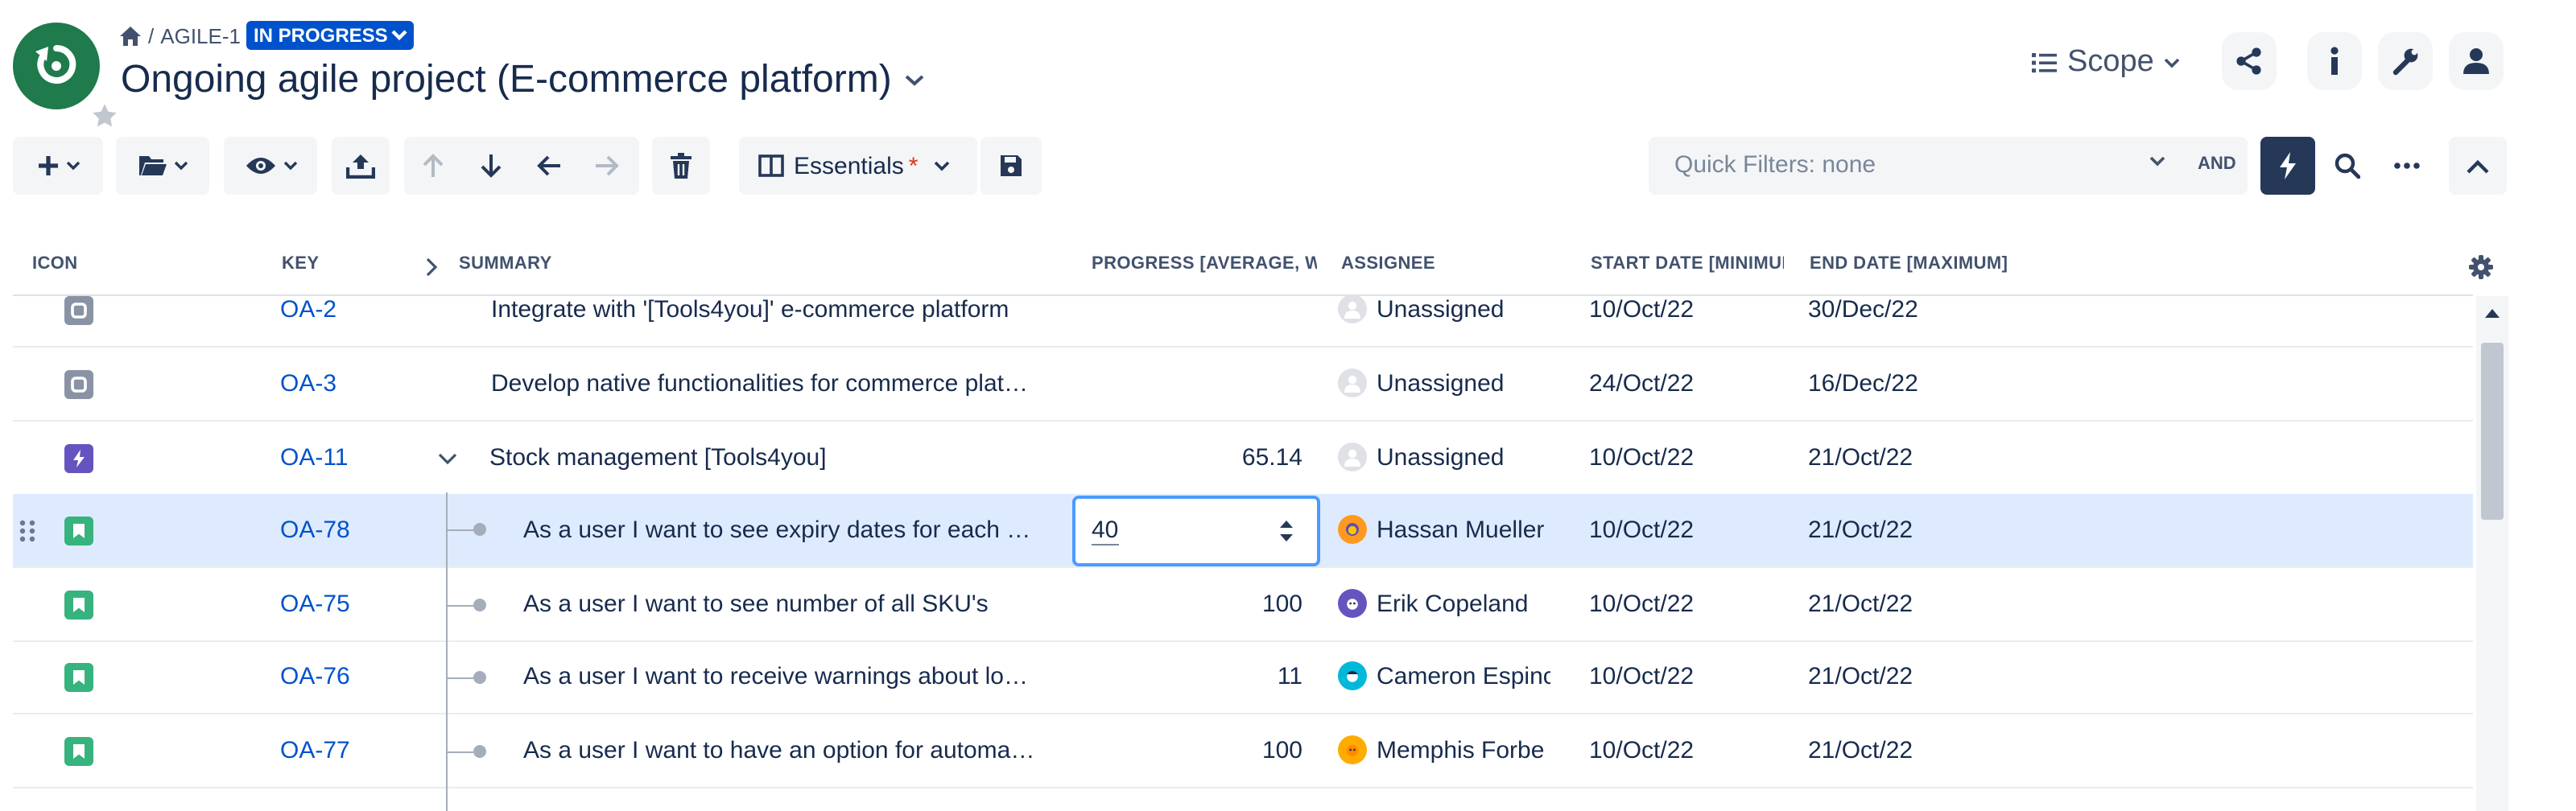 This screenshot has height=811, width=2576. Describe the element at coordinates (1641, 383) in the screenshot. I see `start-date: 24/Oct/22` at that location.